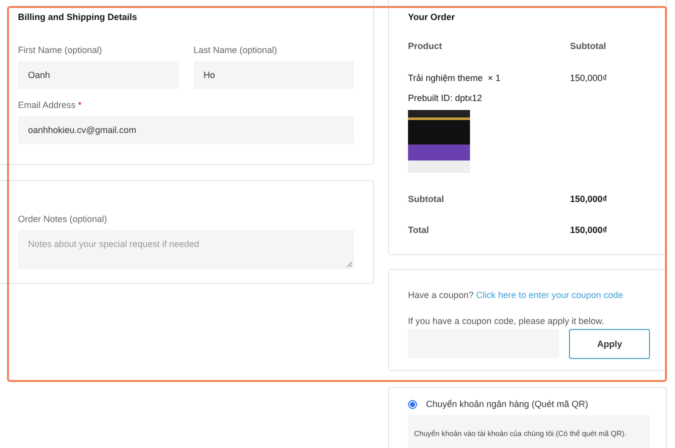  What do you see at coordinates (426, 199) in the screenshot?
I see `total-label: Subtotal` at bounding box center [426, 199].